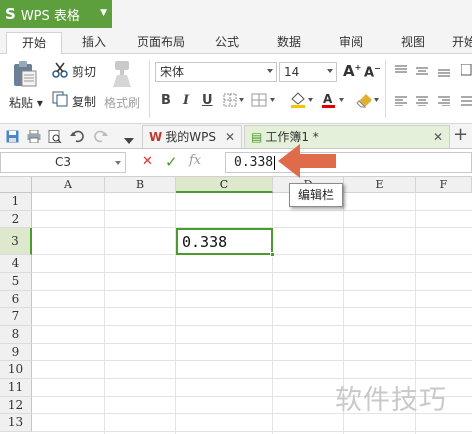 The height and width of the screenshot is (434, 472). Describe the element at coordinates (16, 185) in the screenshot. I see `select-all-corner` at that location.